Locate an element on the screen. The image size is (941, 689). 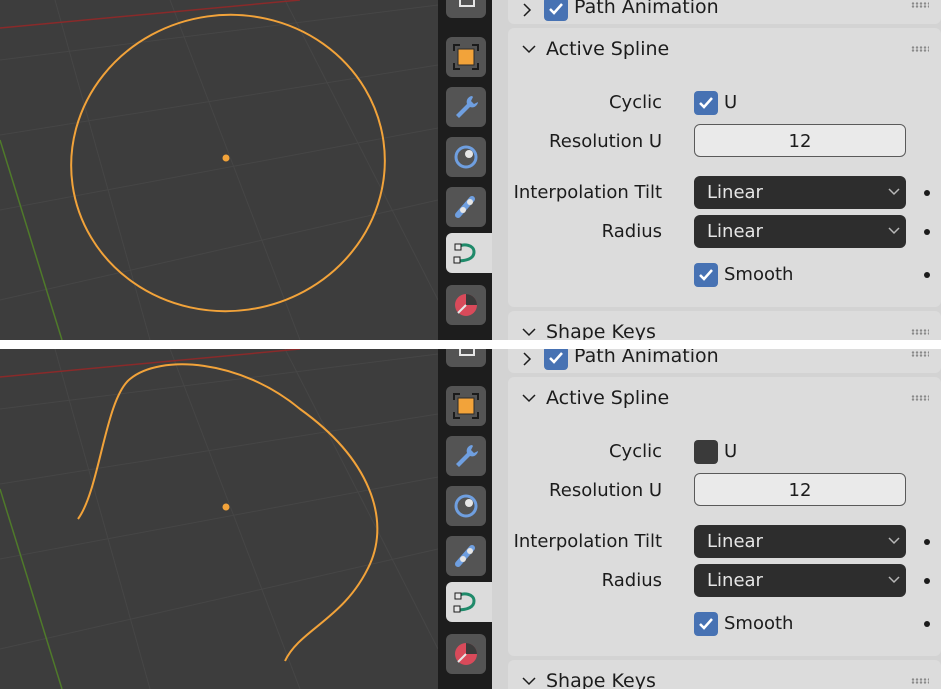
cyclic-u-label: U is located at coordinates (731, 451).